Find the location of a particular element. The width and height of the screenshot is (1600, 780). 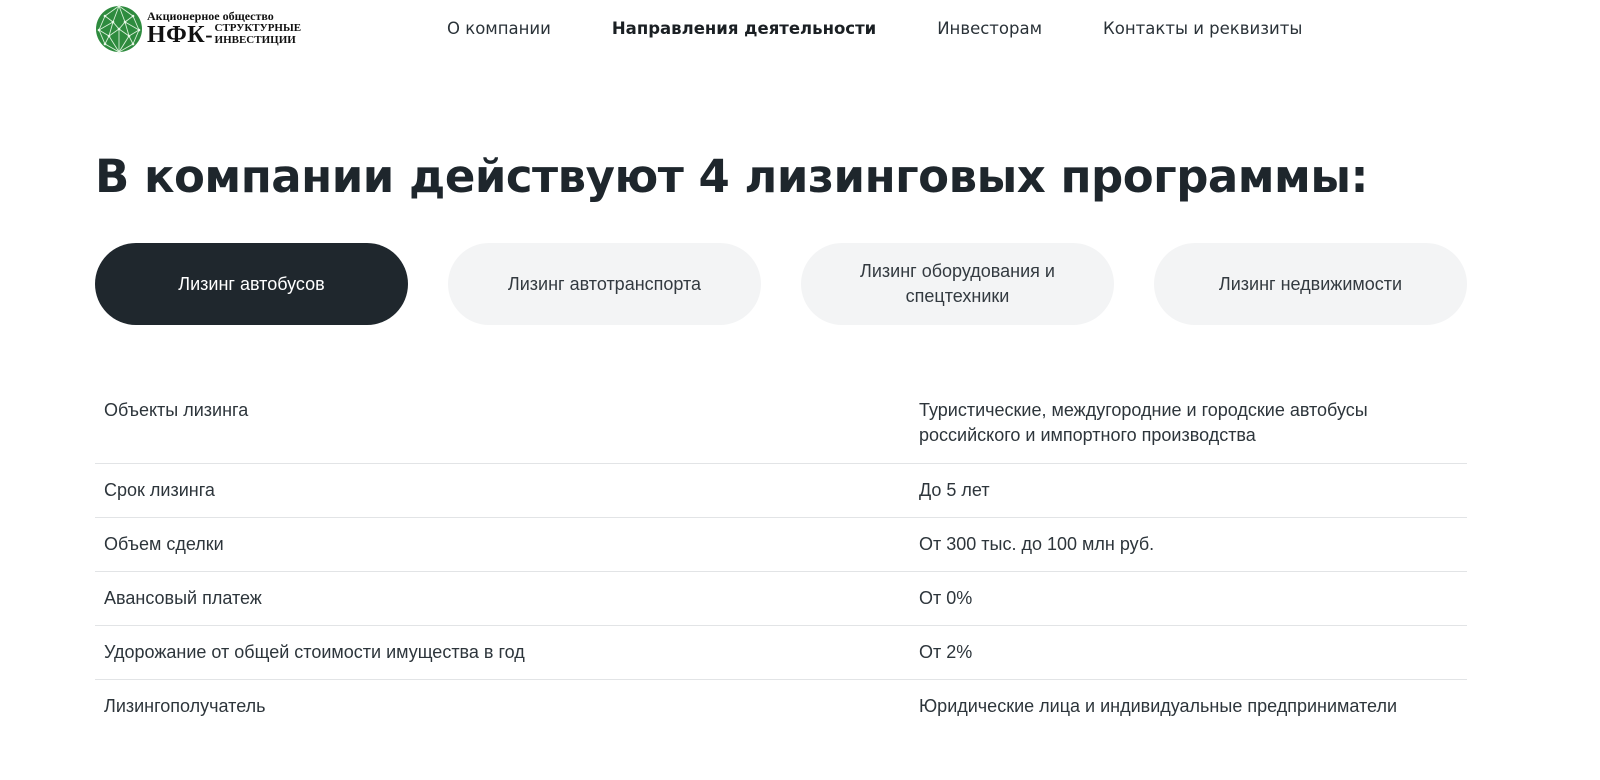

nav-item-contacts: Контакты и реквизиты is located at coordinates (1202, 28).